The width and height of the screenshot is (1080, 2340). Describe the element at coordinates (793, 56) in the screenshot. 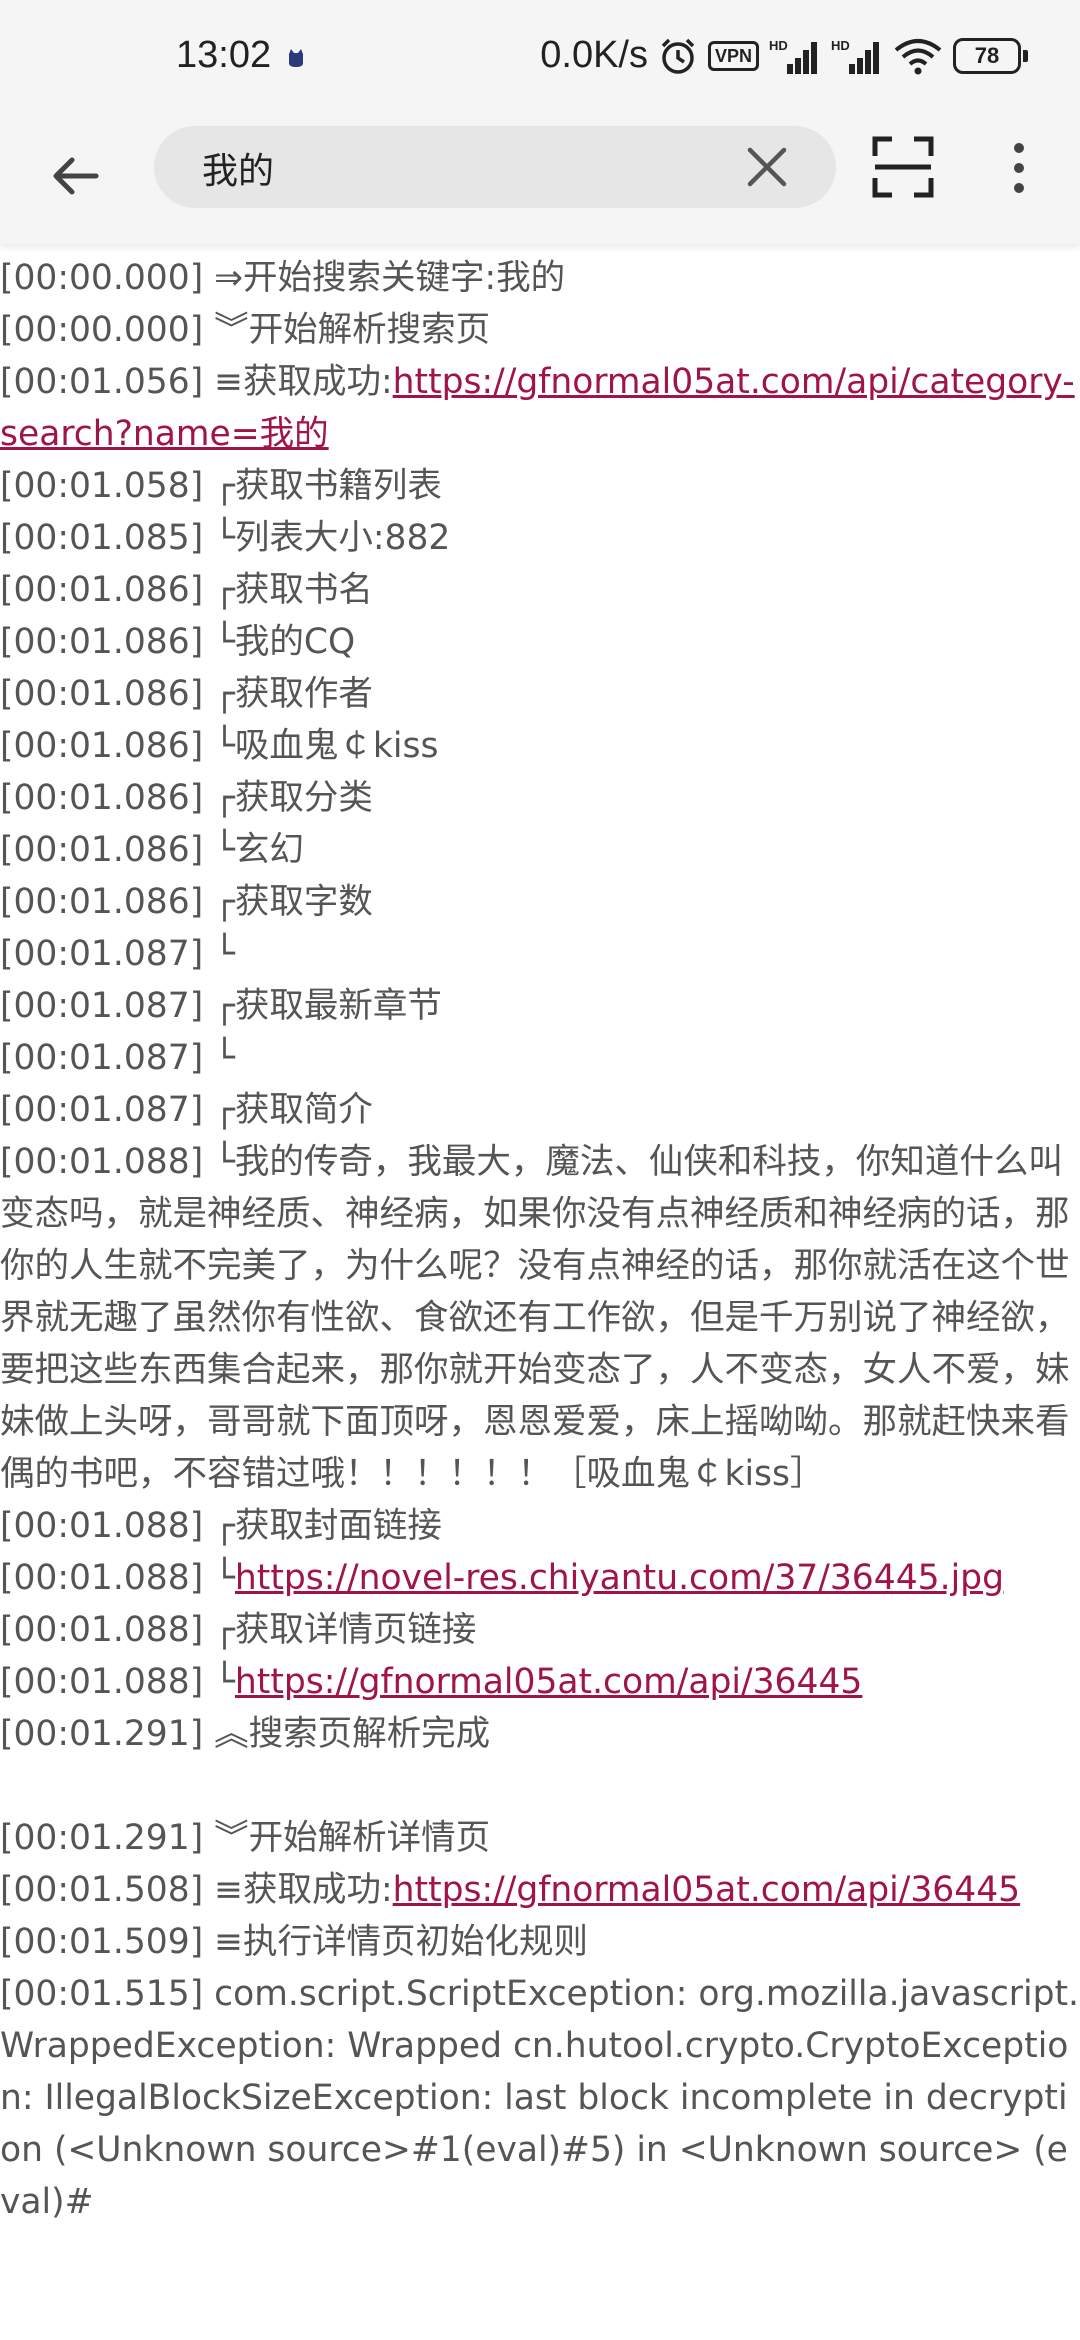

I see `signal-hd-icon-1: HD` at that location.